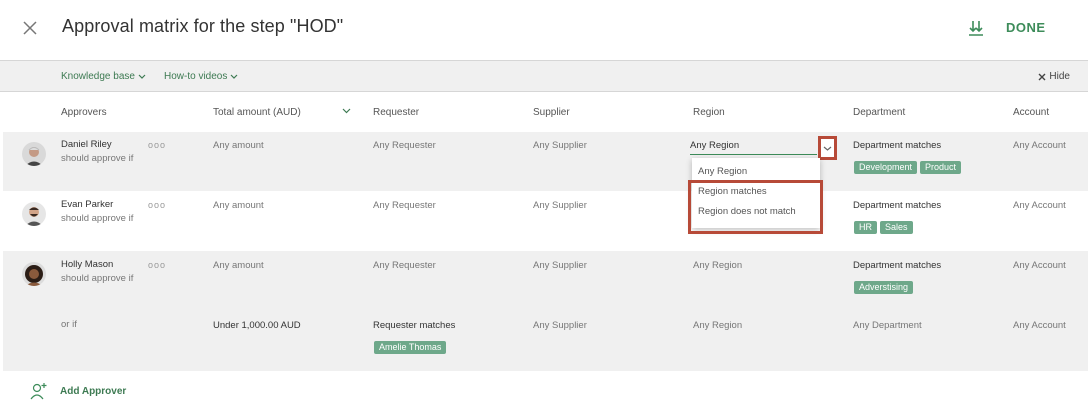 Image resolution: width=1088 pixels, height=409 pixels. I want to click on knowledge-base-label: Knowledge base, so click(98, 76).